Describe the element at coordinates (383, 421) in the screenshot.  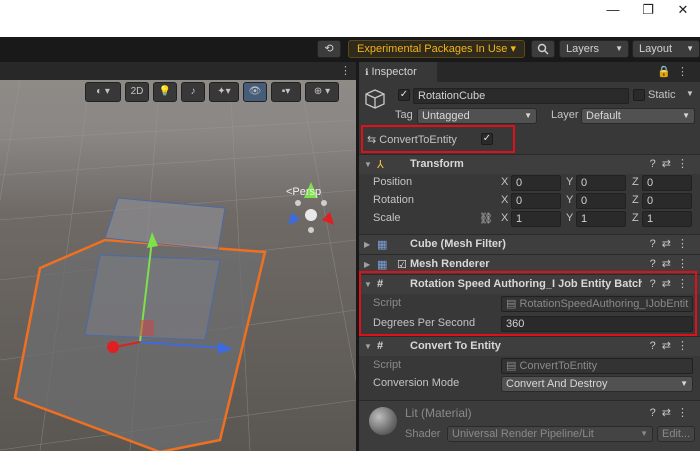
I see `material-preview` at that location.